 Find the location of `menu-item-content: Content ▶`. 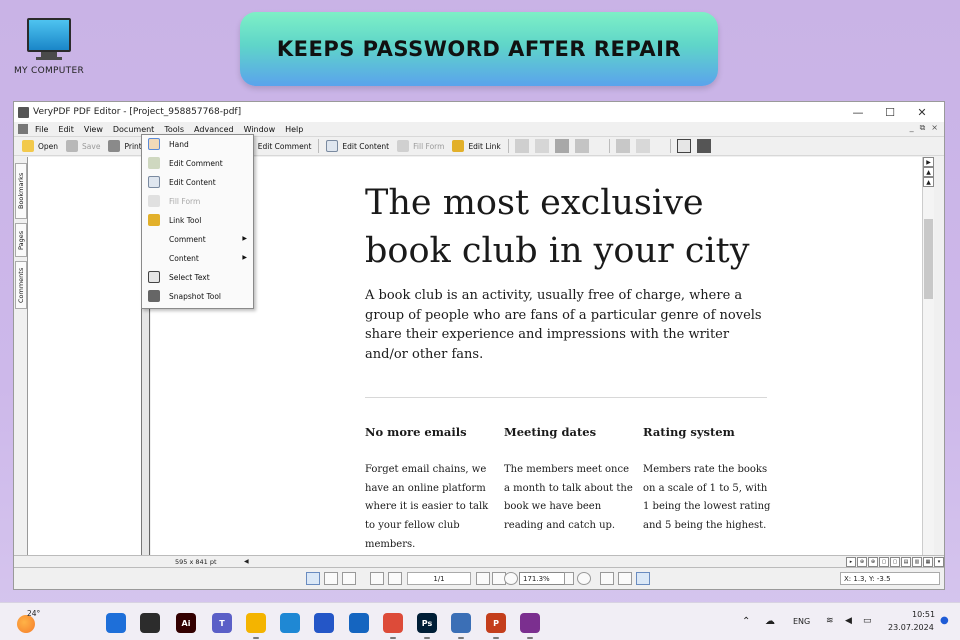

menu-item-content: Content ▶ is located at coordinates (197, 258).